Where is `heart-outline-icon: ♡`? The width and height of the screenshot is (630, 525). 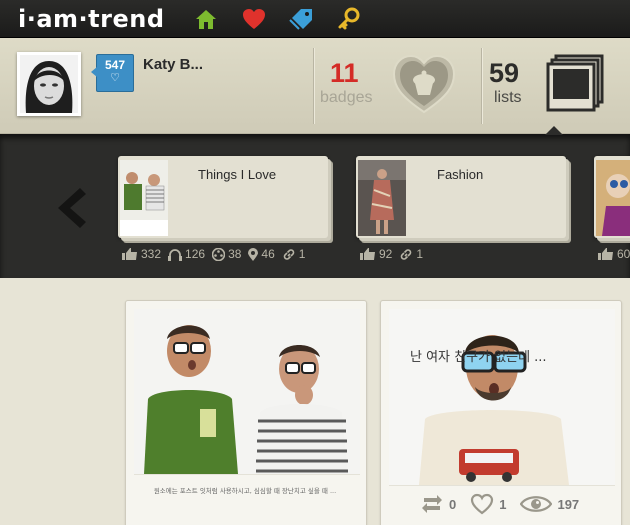
heart-outline-icon: ♡ is located at coordinates (115, 78).